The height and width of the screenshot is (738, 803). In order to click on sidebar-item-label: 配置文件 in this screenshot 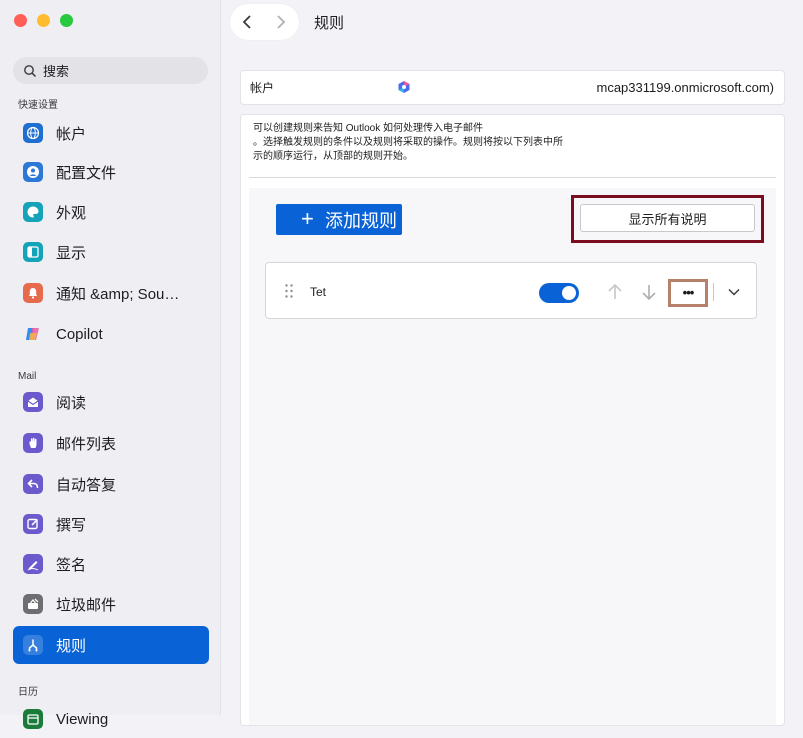, I will do `click(86, 173)`.